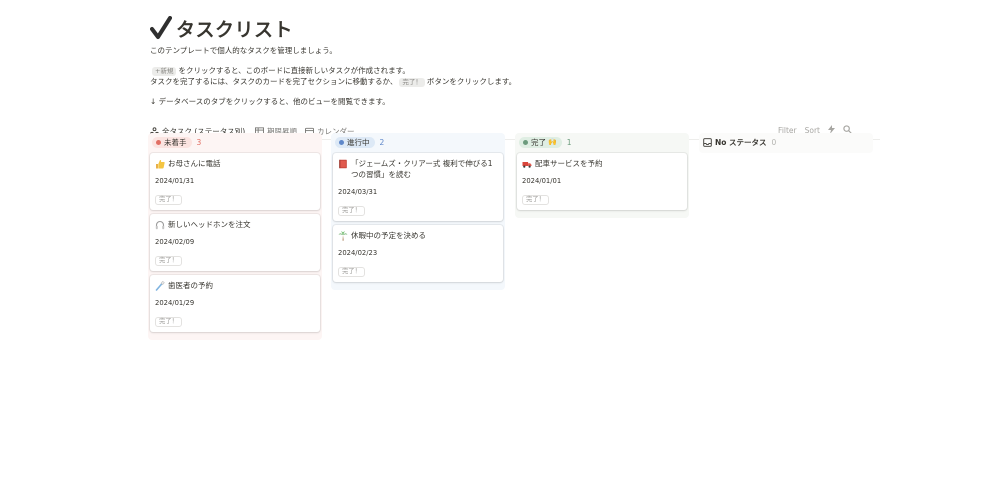 Image resolution: width=1000 pixels, height=500 pixels. I want to click on raised-hands-icon: 🙌, so click(552, 142).